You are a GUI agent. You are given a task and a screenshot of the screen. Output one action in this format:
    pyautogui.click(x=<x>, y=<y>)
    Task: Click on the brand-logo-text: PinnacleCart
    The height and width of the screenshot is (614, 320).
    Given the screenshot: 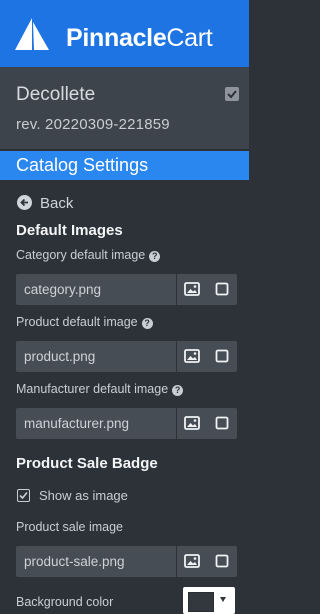 What is the action you would take?
    pyautogui.click(x=139, y=38)
    